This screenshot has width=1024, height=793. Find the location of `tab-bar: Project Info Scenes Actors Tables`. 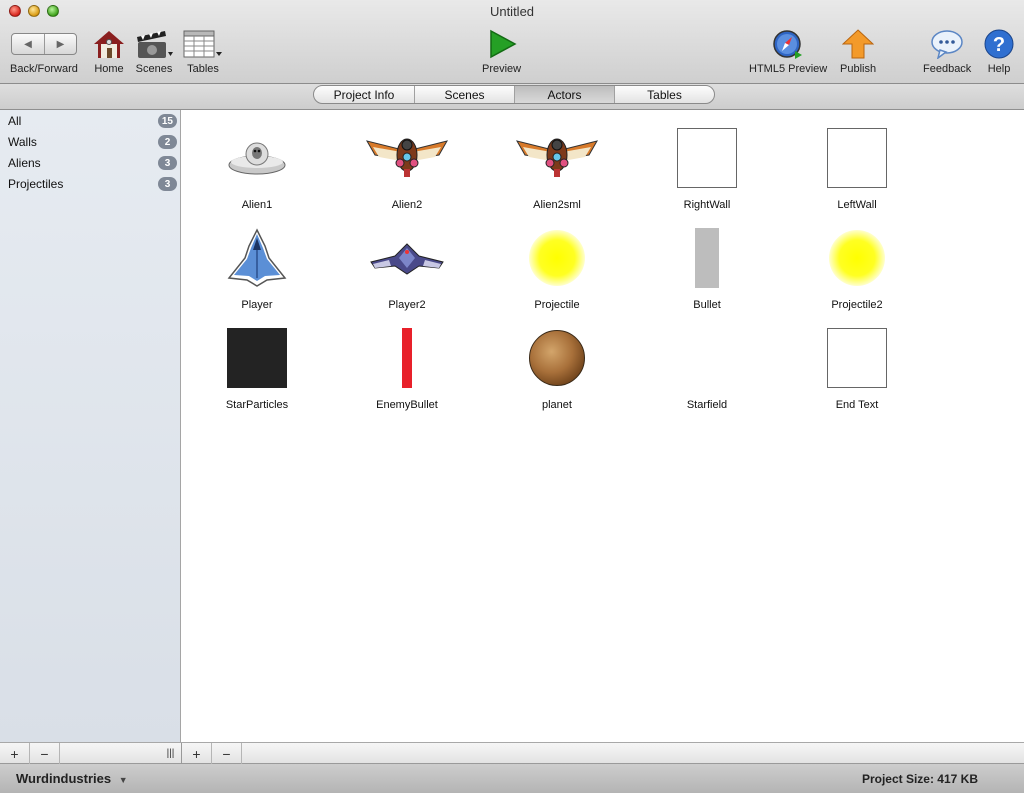

tab-bar: Project Info Scenes Actors Tables is located at coordinates (512, 97).